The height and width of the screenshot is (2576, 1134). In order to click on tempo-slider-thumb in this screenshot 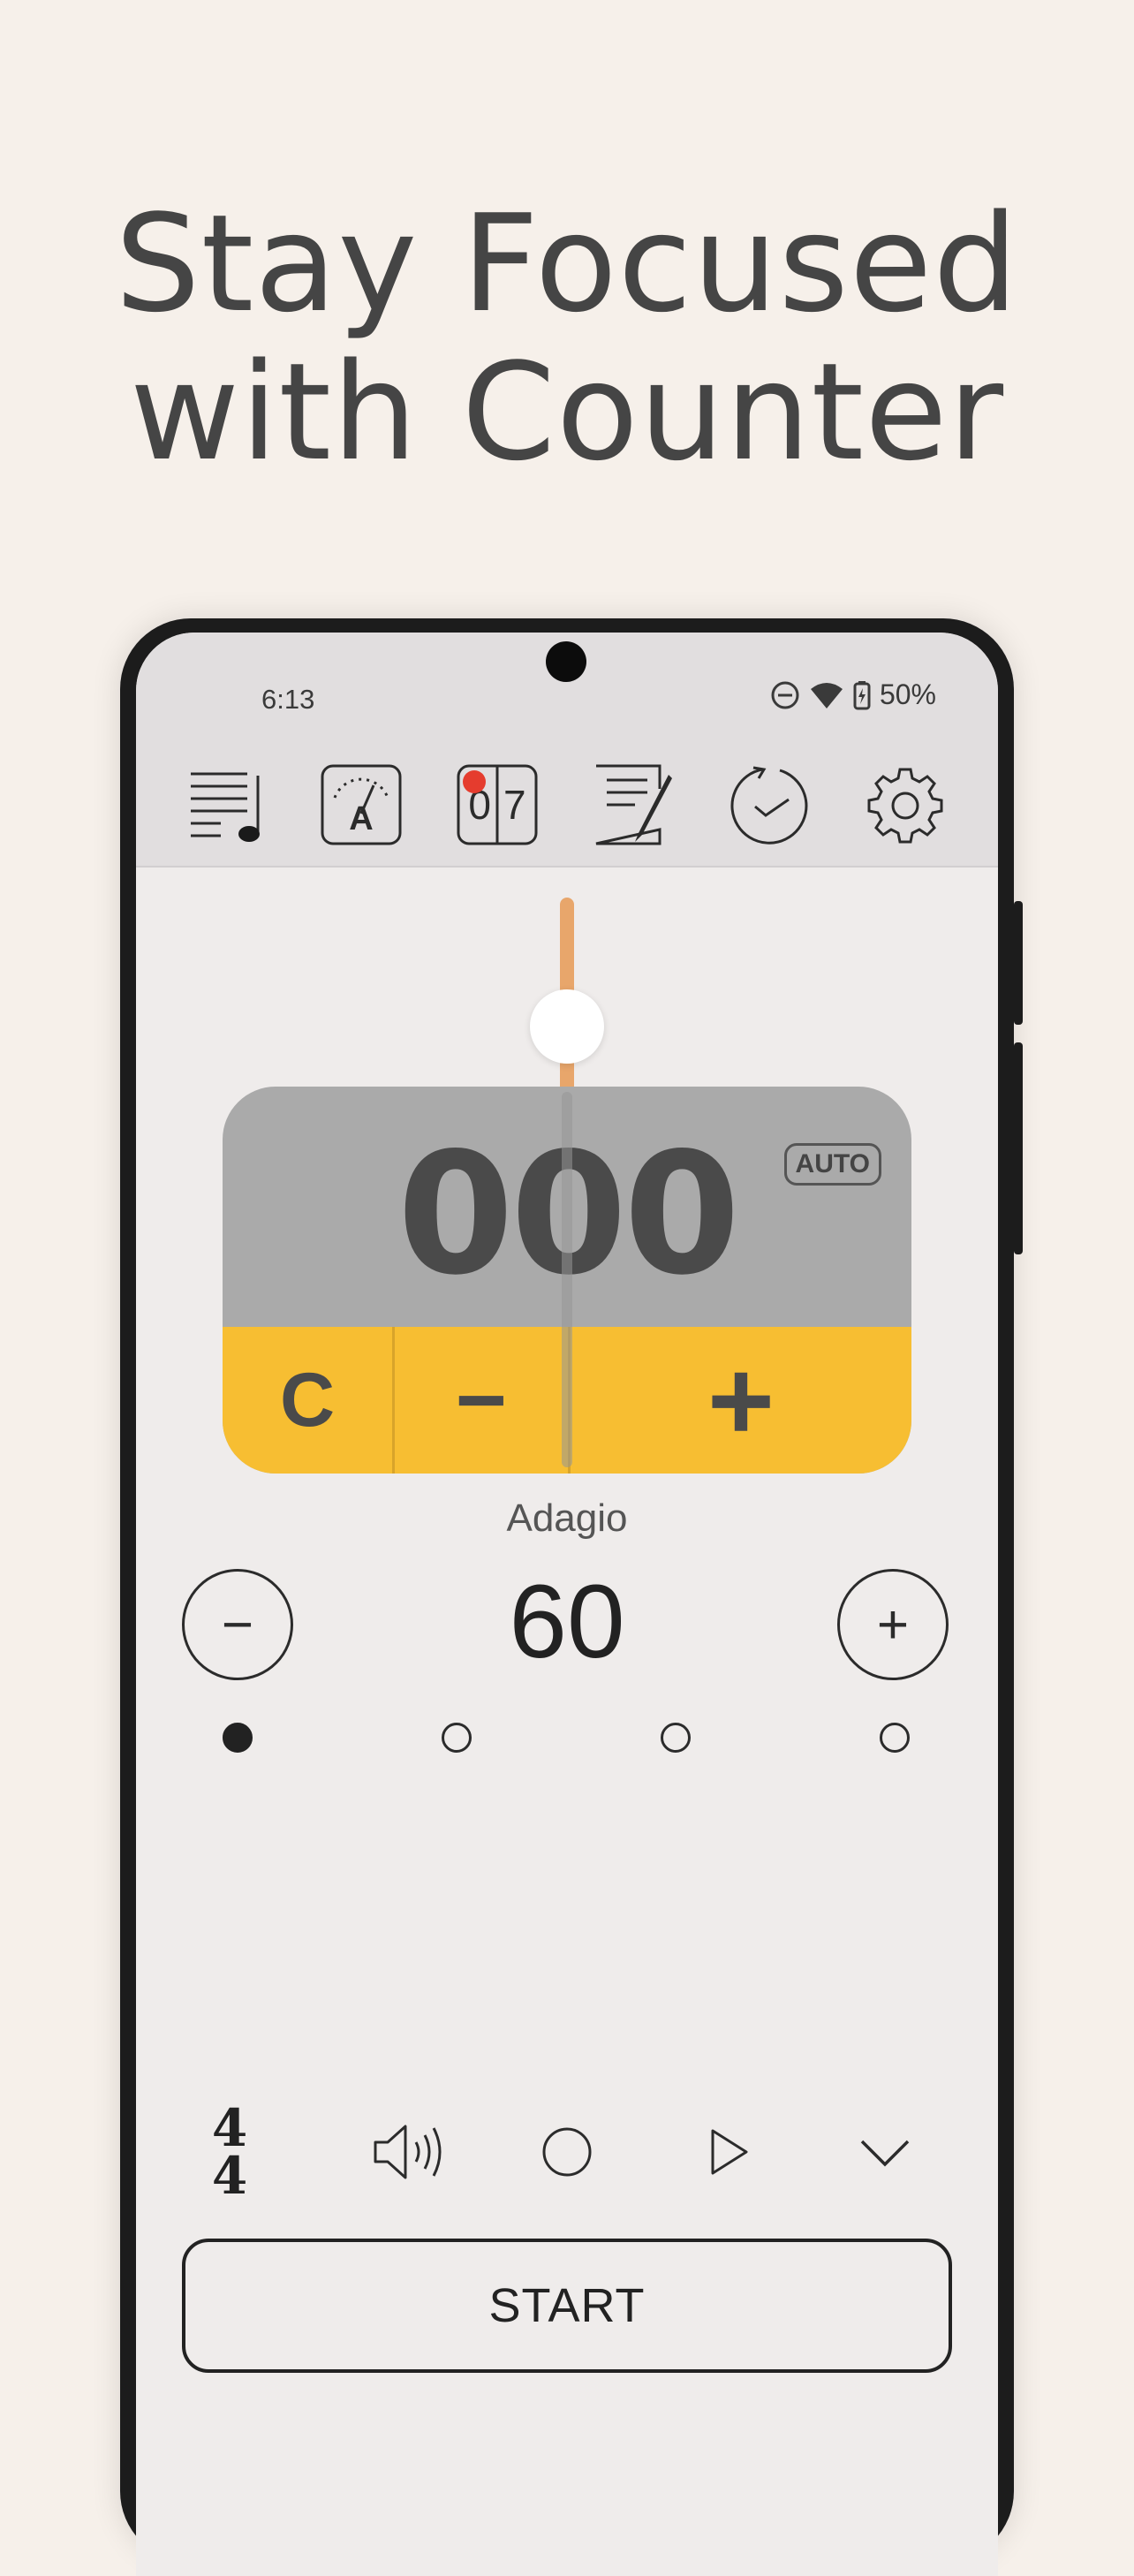, I will do `click(567, 1027)`.